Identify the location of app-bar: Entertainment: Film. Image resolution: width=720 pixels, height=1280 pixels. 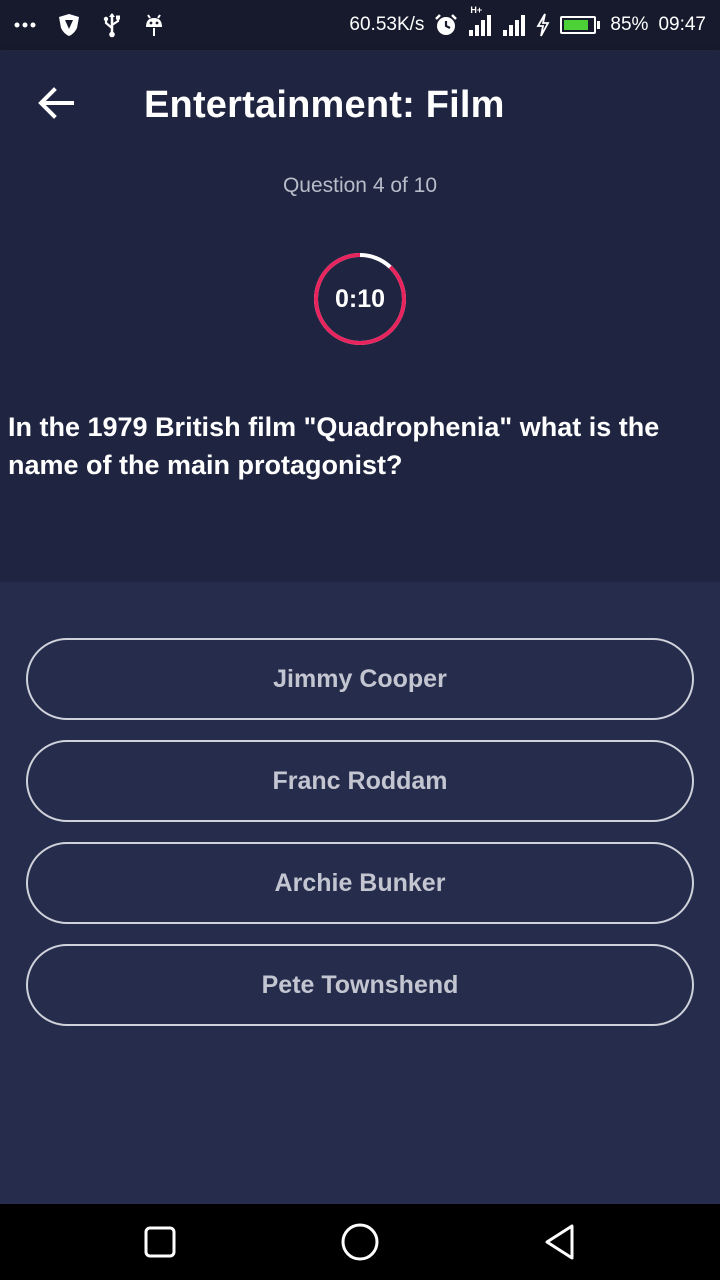
(360, 105).